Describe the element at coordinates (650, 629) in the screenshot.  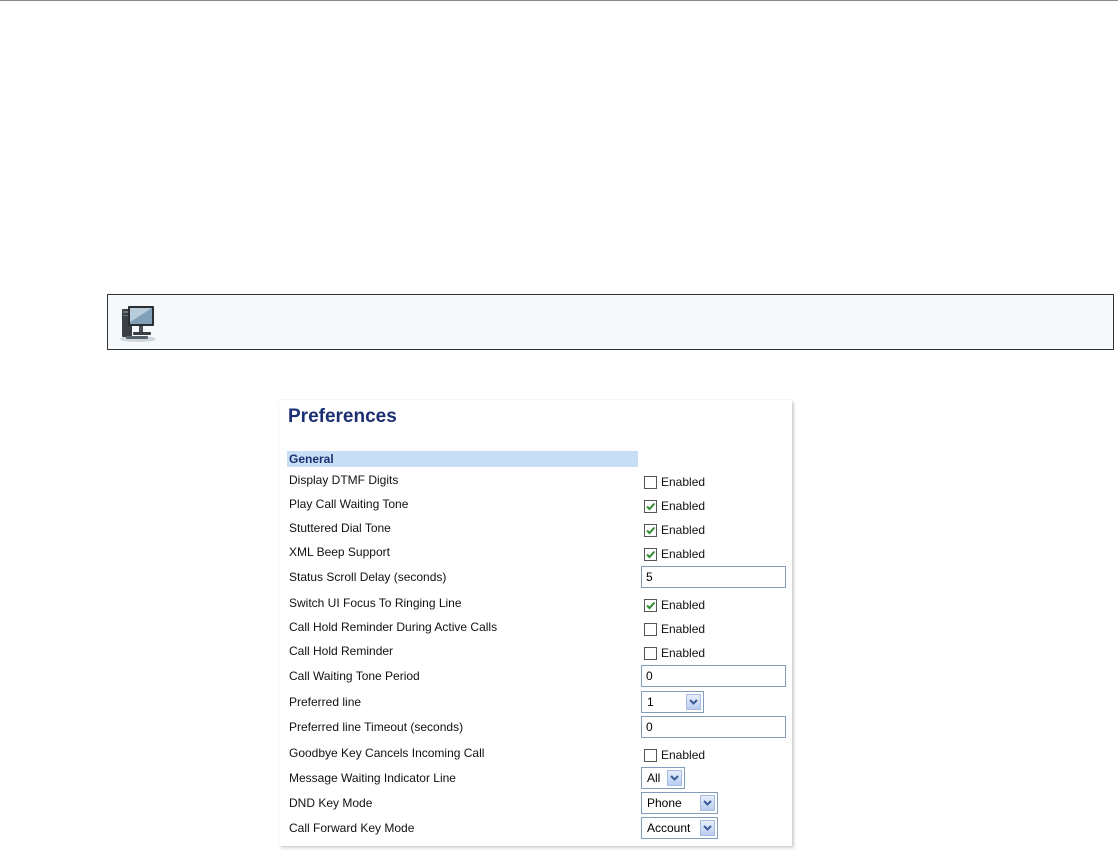
I see `call-hold-reminder-active-checkbox` at that location.